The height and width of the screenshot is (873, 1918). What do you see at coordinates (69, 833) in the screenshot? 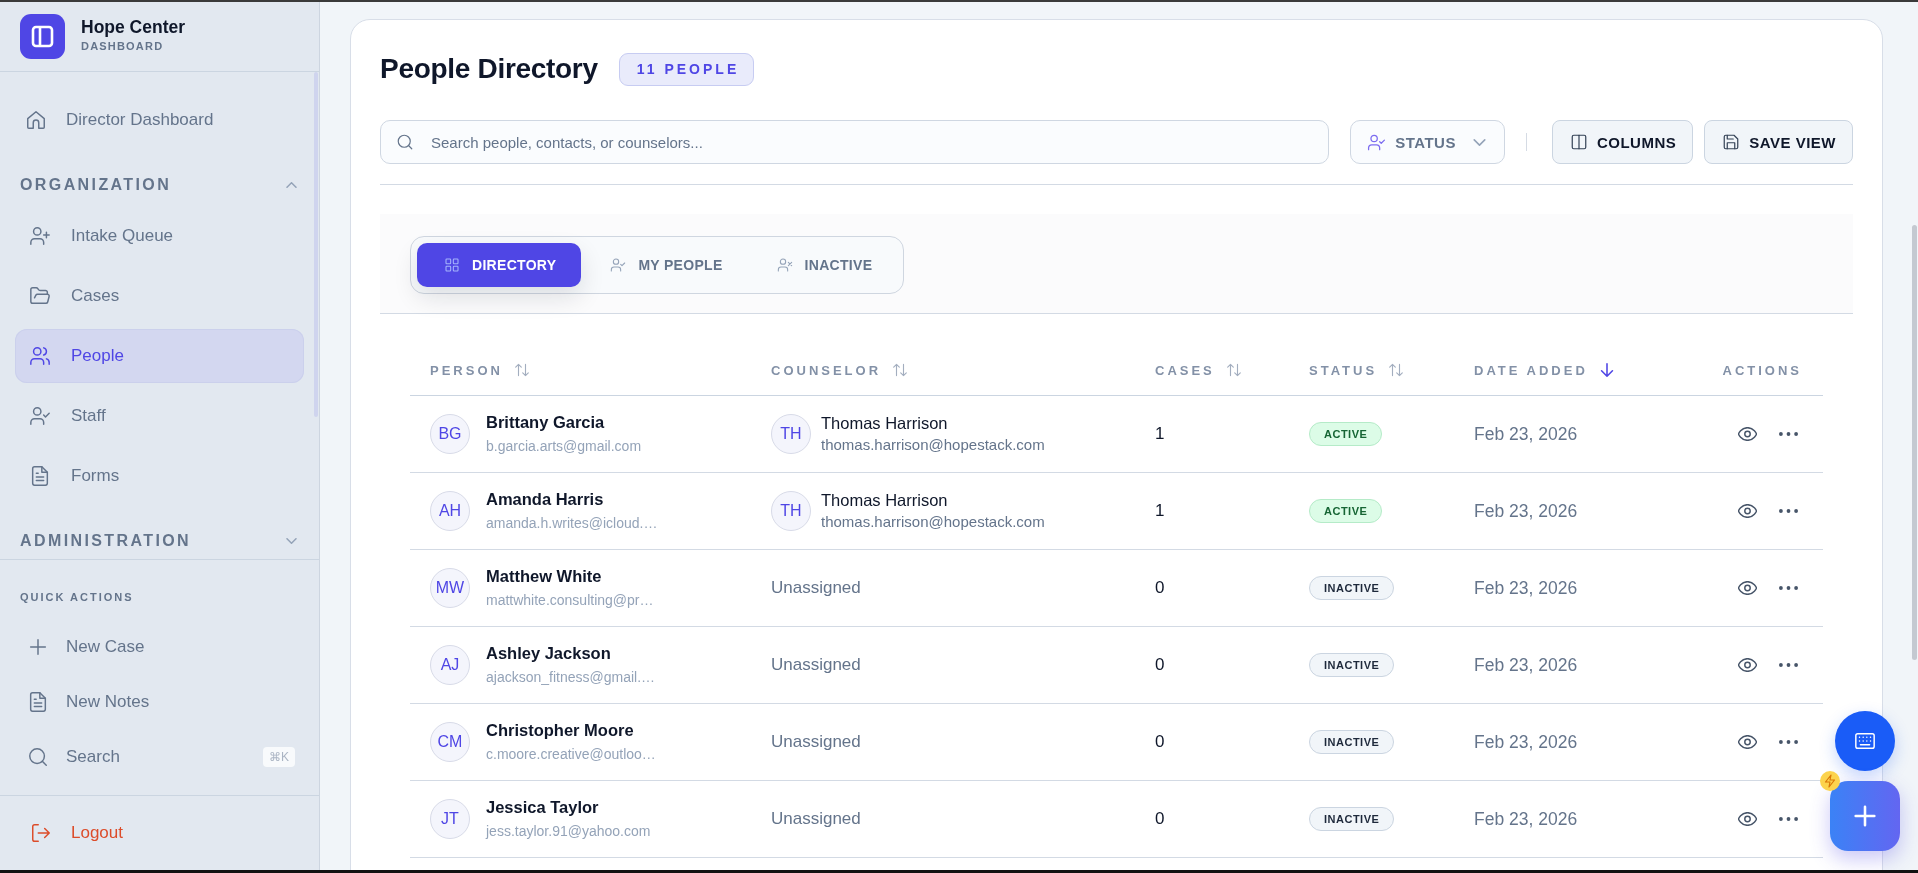
I see `logout-link: Logout` at bounding box center [69, 833].